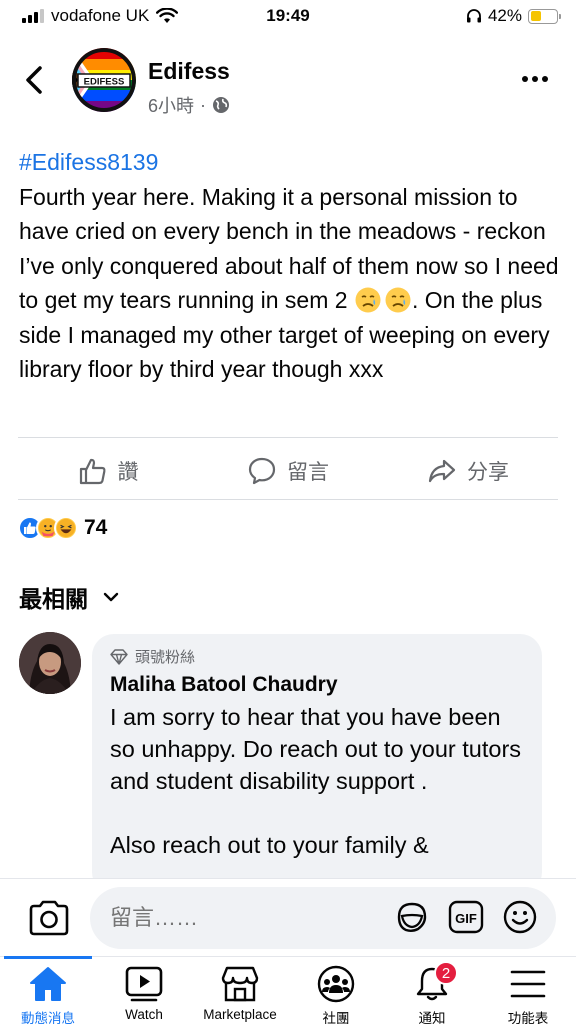  What do you see at coordinates (108, 471) in the screenshot?
I see `like-button: 讚` at bounding box center [108, 471].